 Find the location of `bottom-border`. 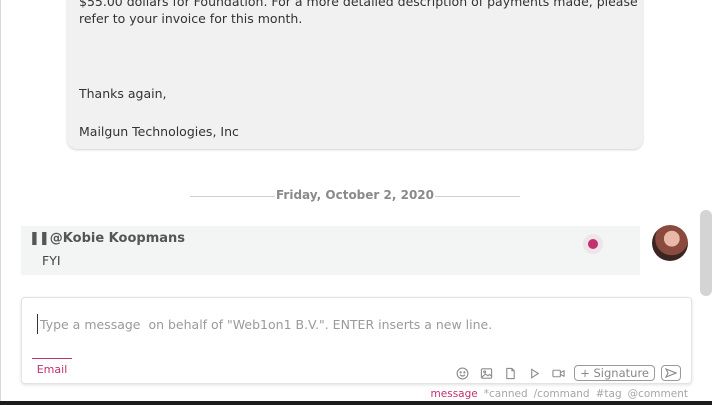

bottom-border is located at coordinates (356, 403).